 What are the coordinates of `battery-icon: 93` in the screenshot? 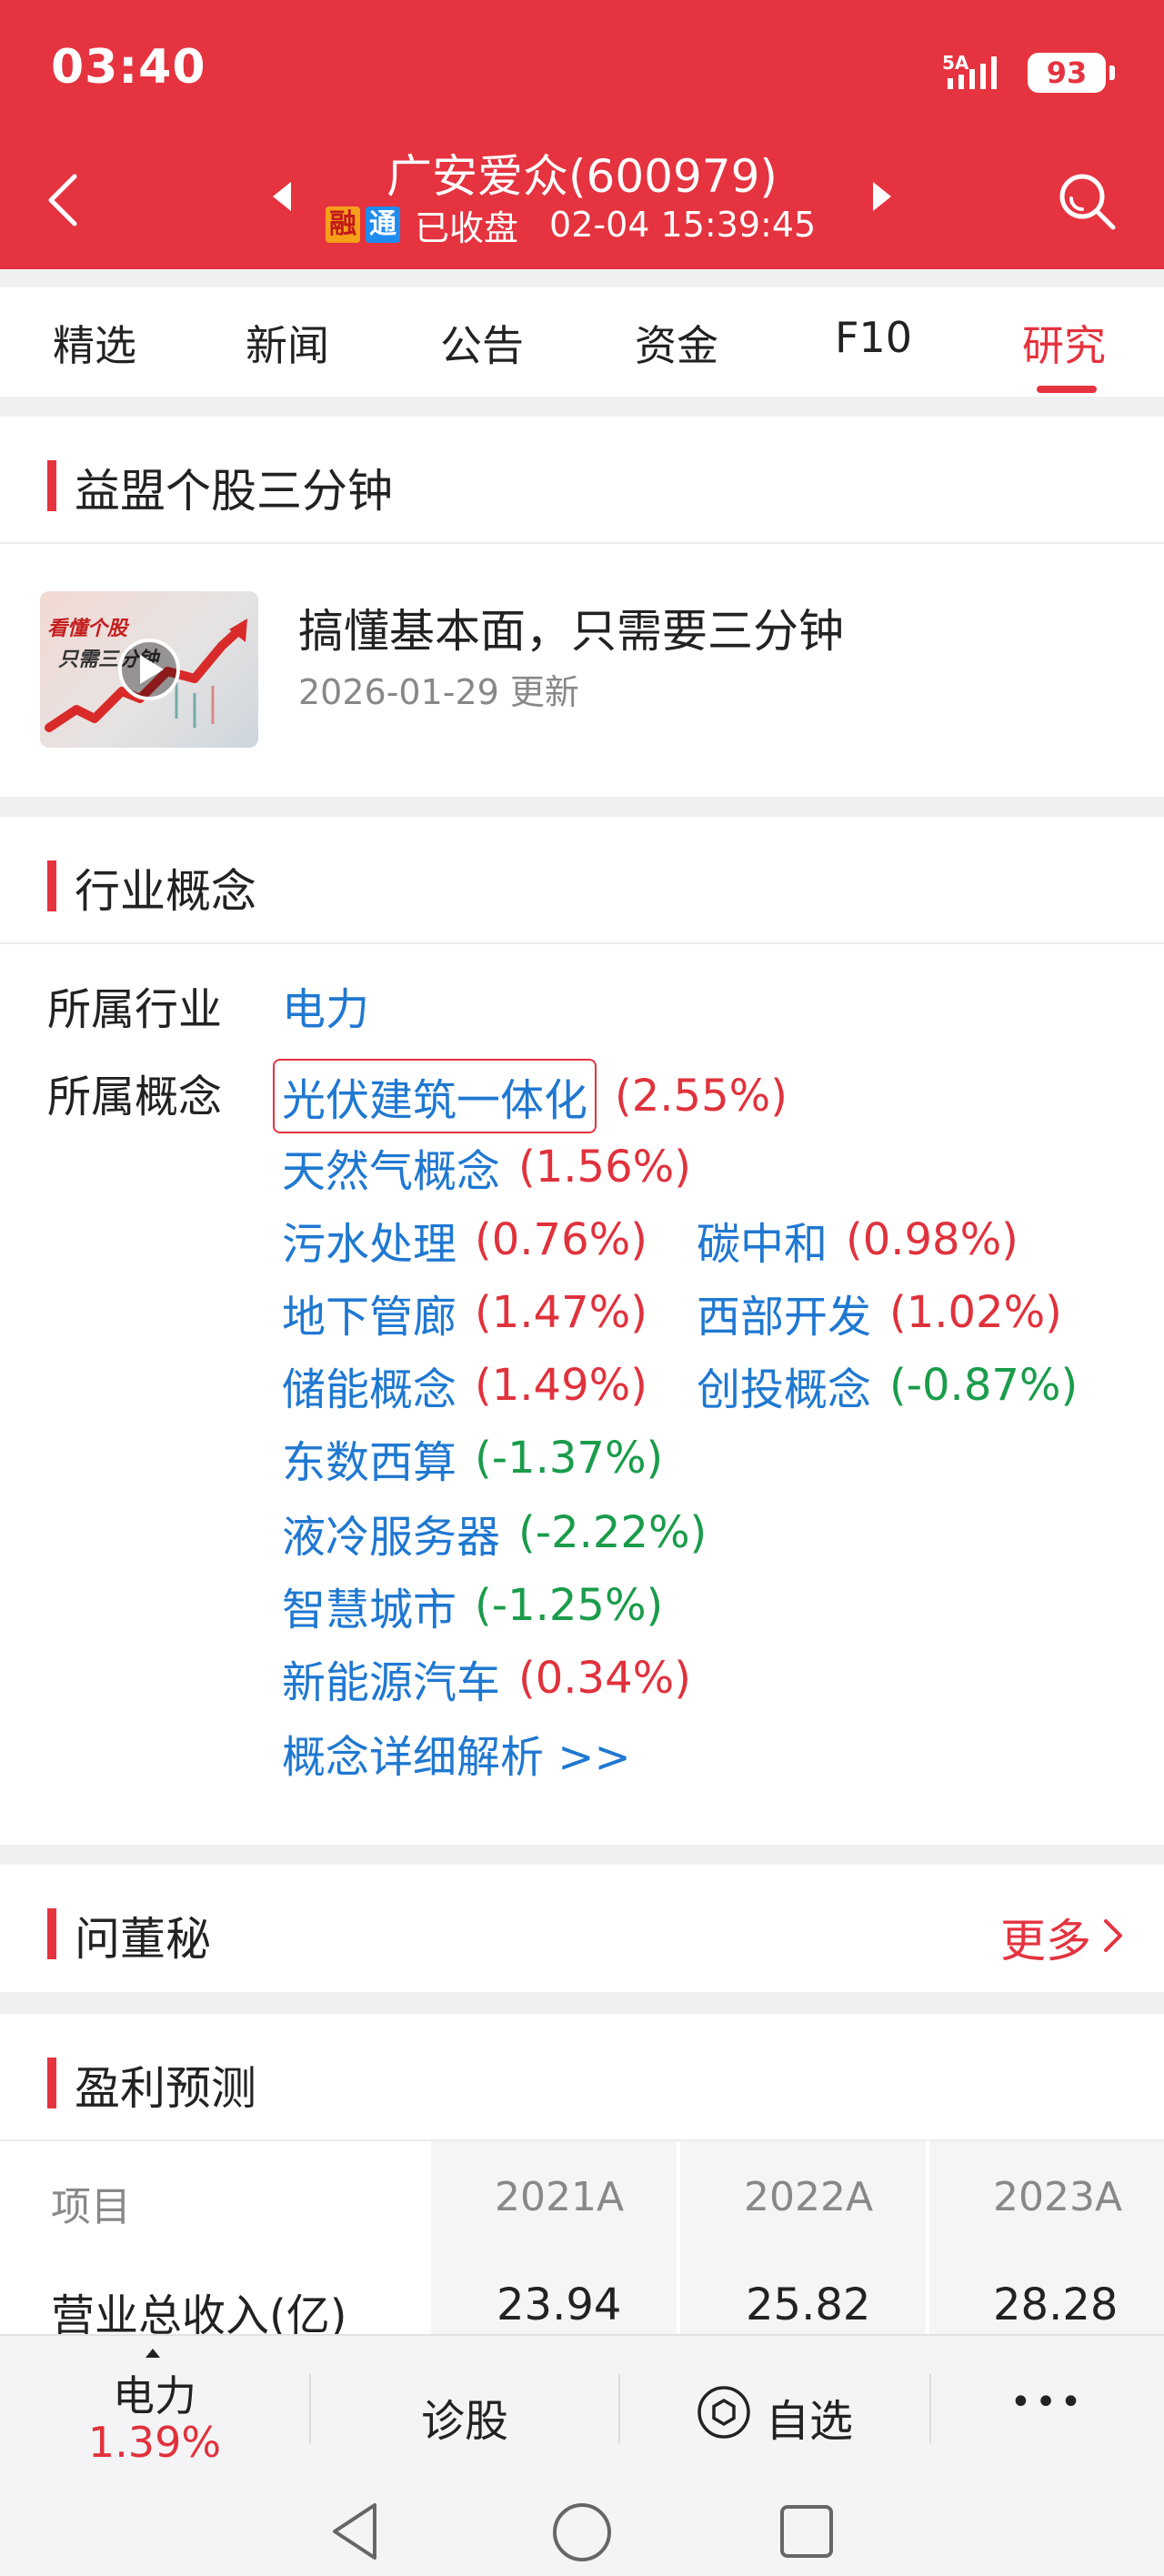 It's located at (1067, 73).